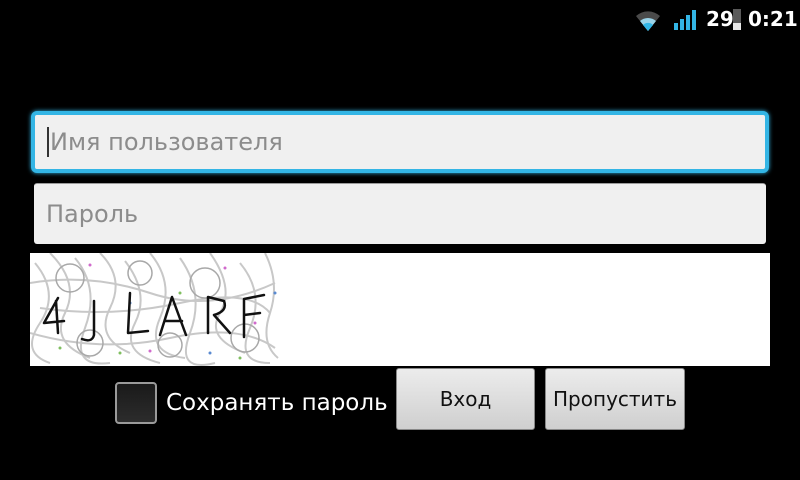 This screenshot has height=480, width=800. I want to click on status-bar: 29 0:21, so click(400, 19).